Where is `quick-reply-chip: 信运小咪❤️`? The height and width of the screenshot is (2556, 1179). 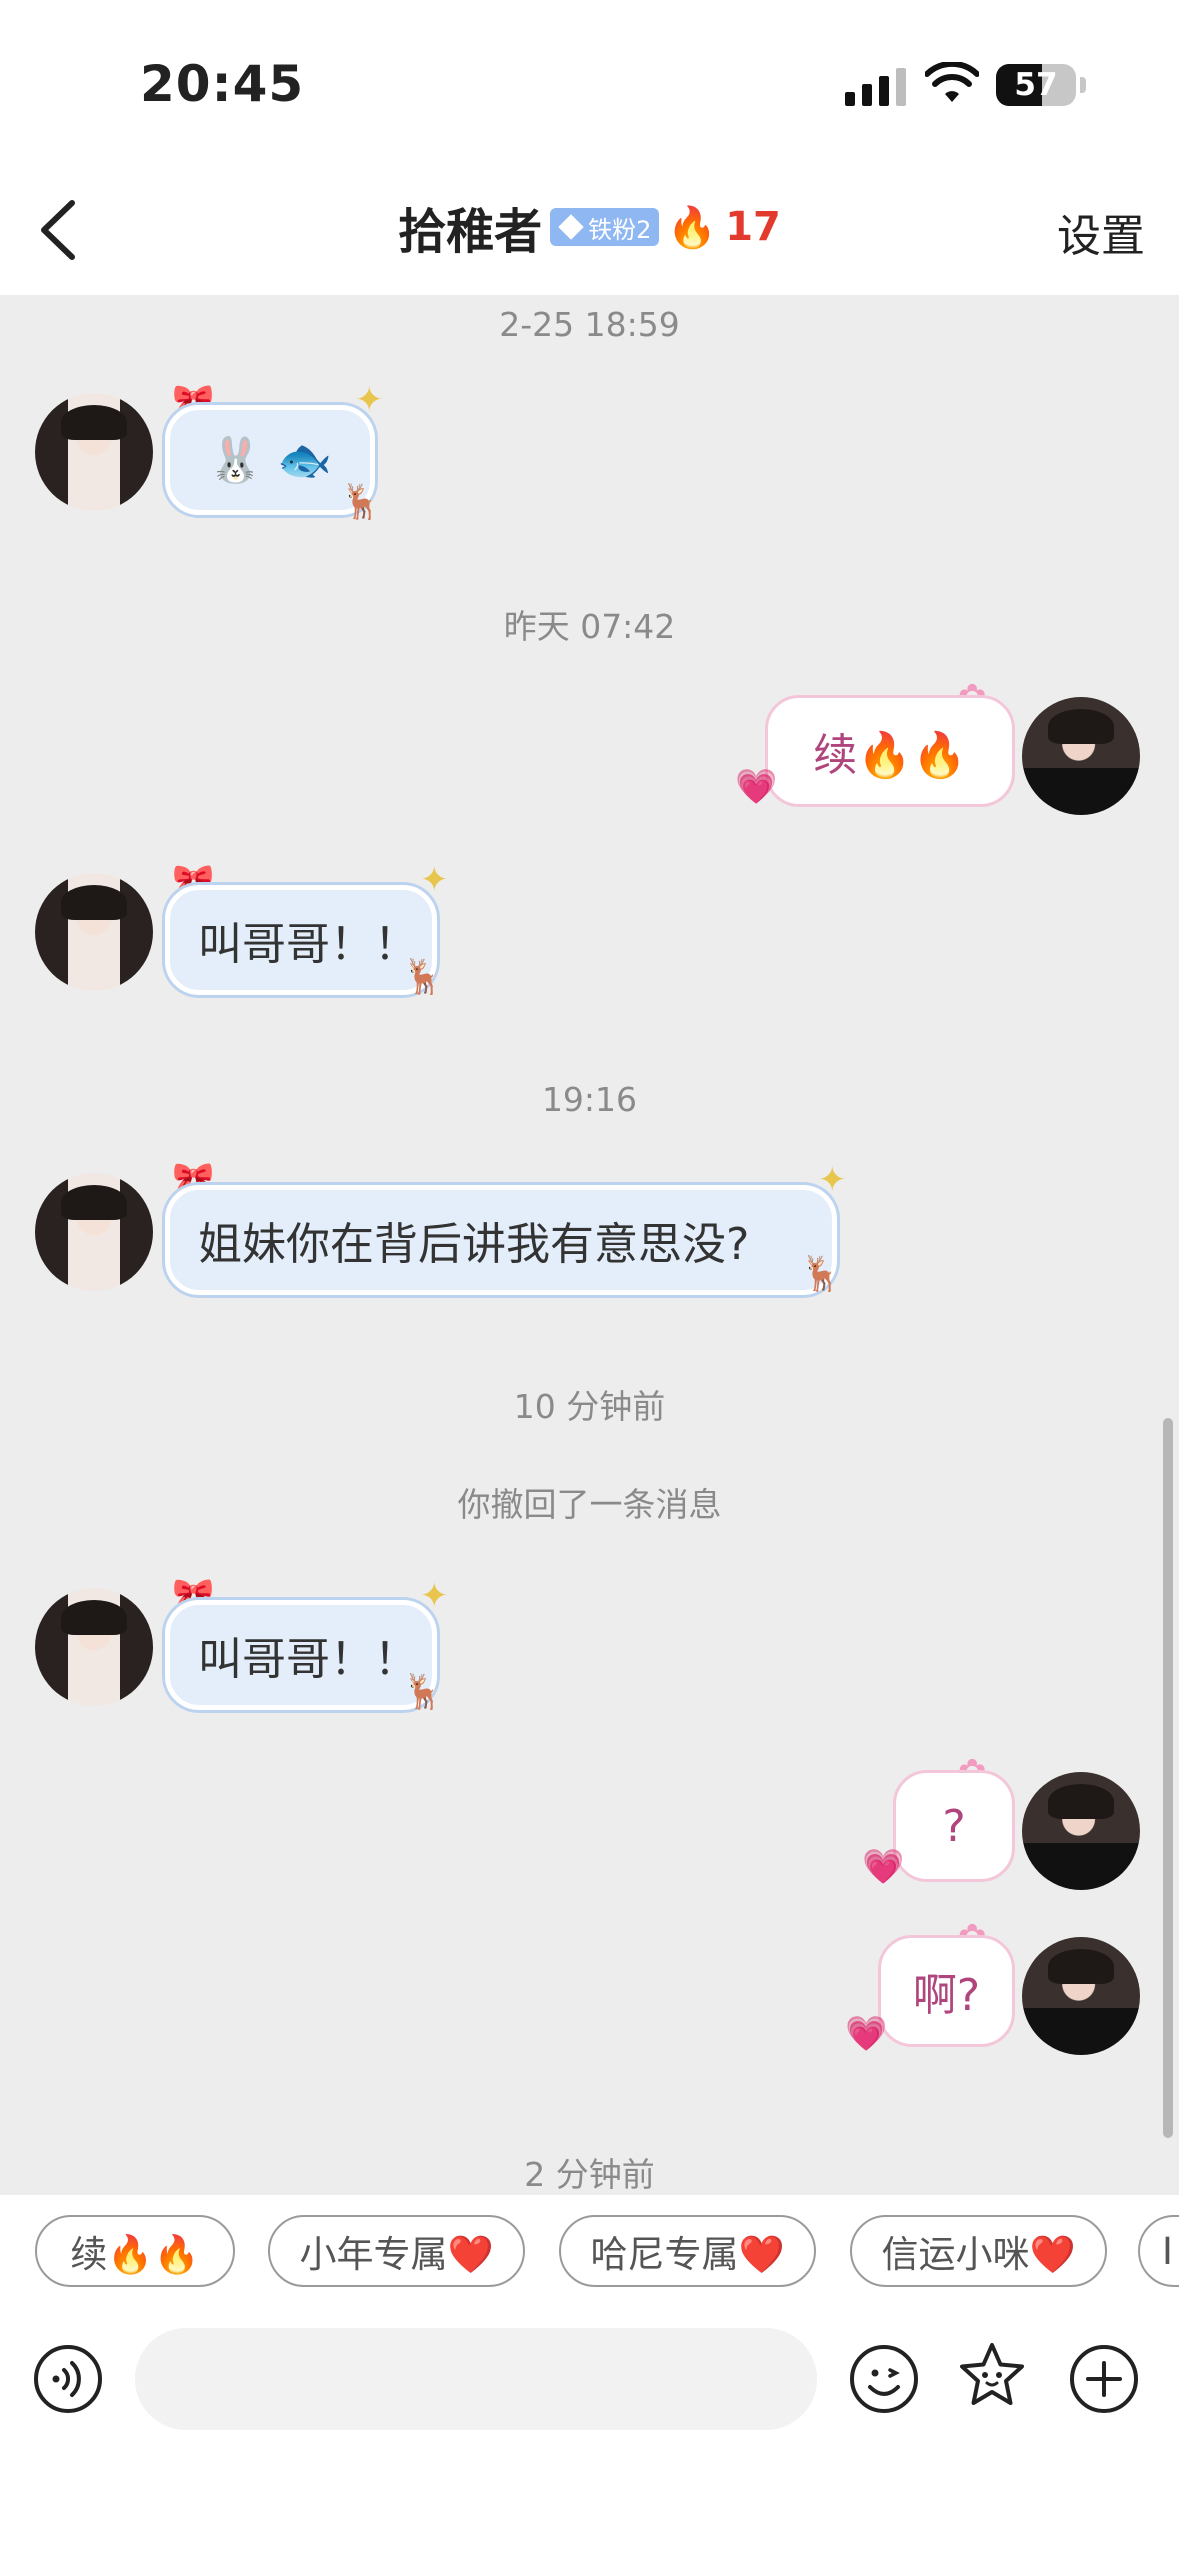
quick-reply-chip: 信运小咪❤️ is located at coordinates (978, 2251).